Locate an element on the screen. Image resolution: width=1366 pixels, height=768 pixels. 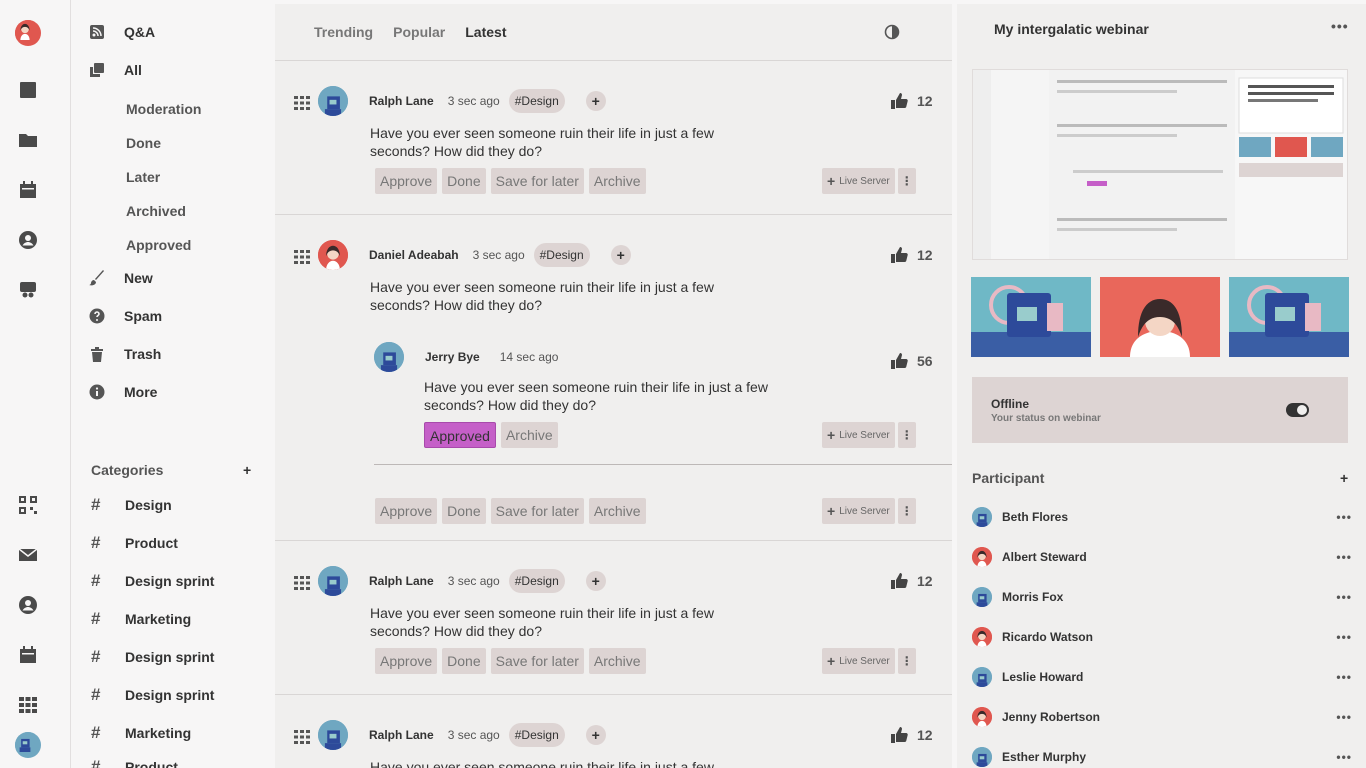
participant-row: Ricardo Watson ••• is located at coordinates (1162, 637).